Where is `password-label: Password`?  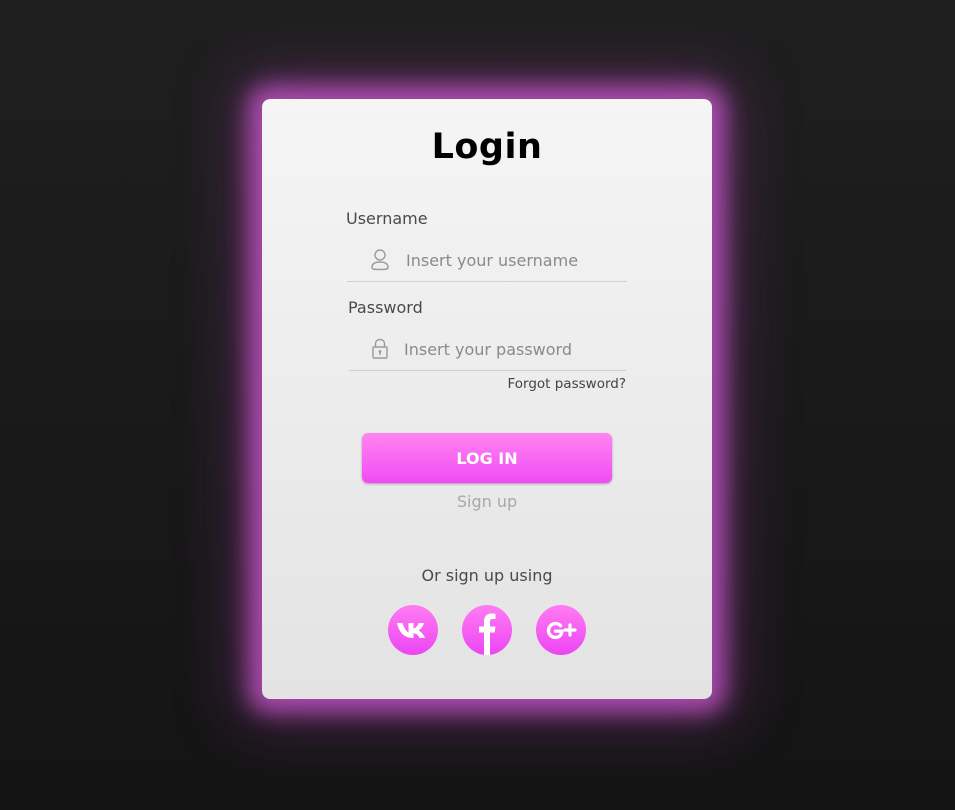
password-label: Password is located at coordinates (385, 307).